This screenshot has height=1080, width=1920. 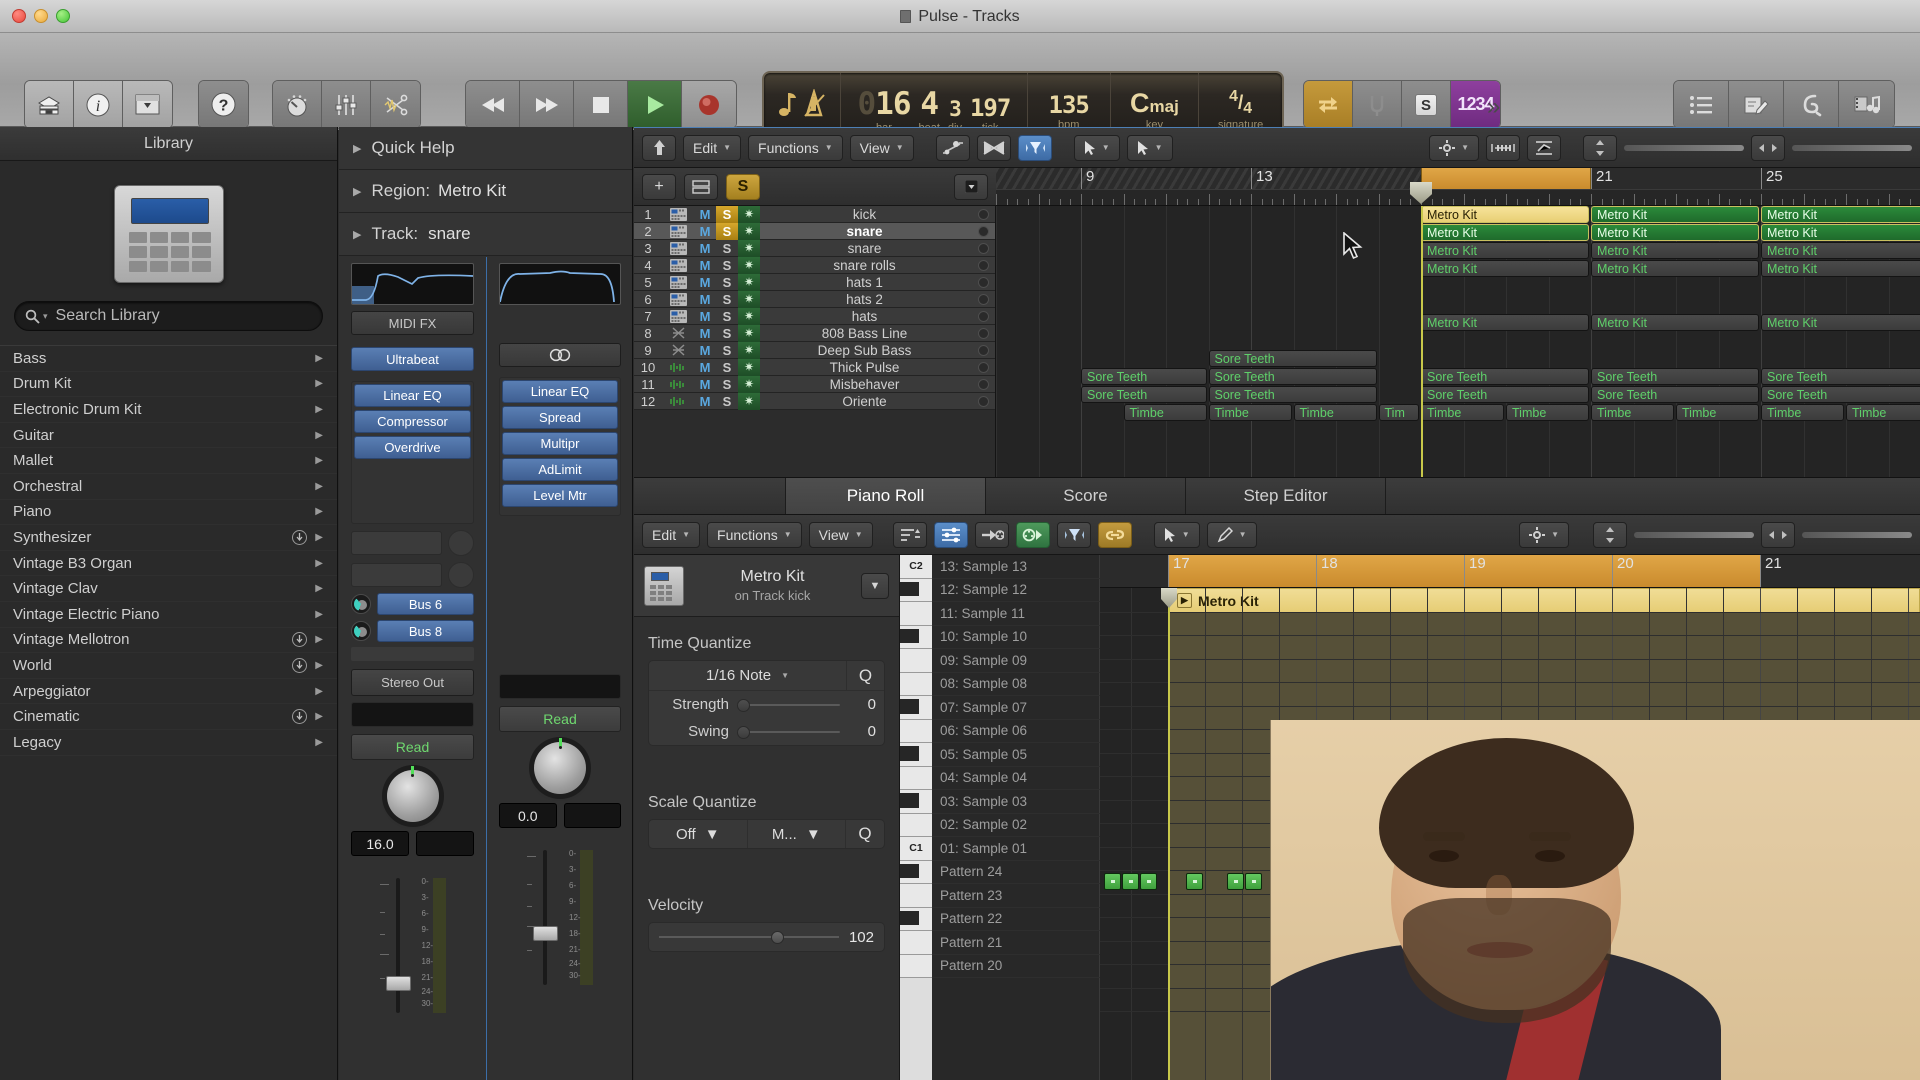 What do you see at coordinates (1493, 107) in the screenshot?
I see `toolbar-overflow-button: »` at bounding box center [1493, 107].